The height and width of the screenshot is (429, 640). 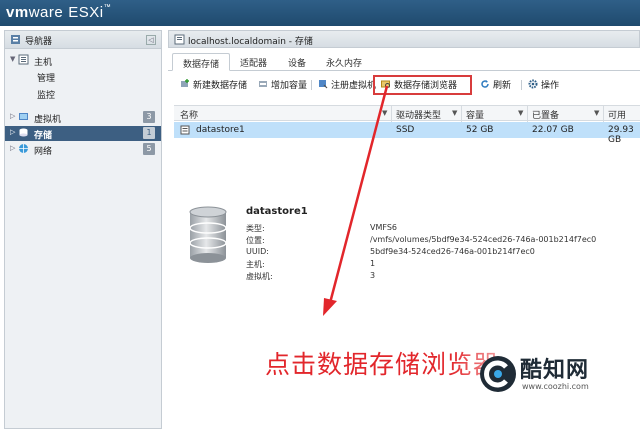 I want to click on brand-vm: vm, so click(x=17, y=12).